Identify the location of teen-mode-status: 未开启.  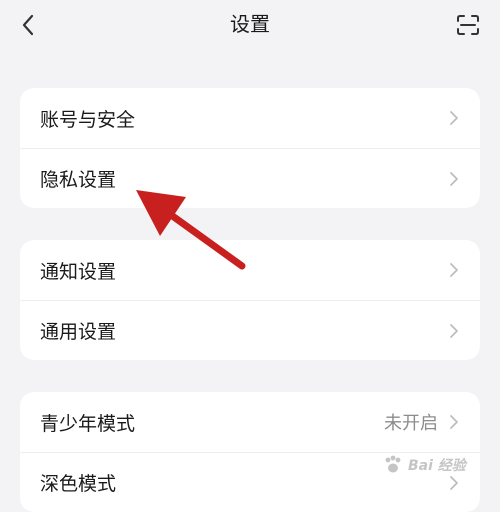
(411, 423).